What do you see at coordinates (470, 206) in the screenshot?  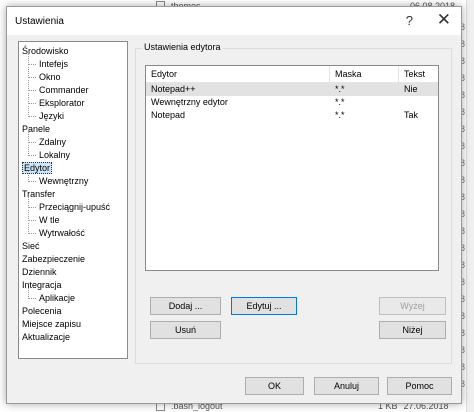 I see `background-scrollbar` at bounding box center [470, 206].